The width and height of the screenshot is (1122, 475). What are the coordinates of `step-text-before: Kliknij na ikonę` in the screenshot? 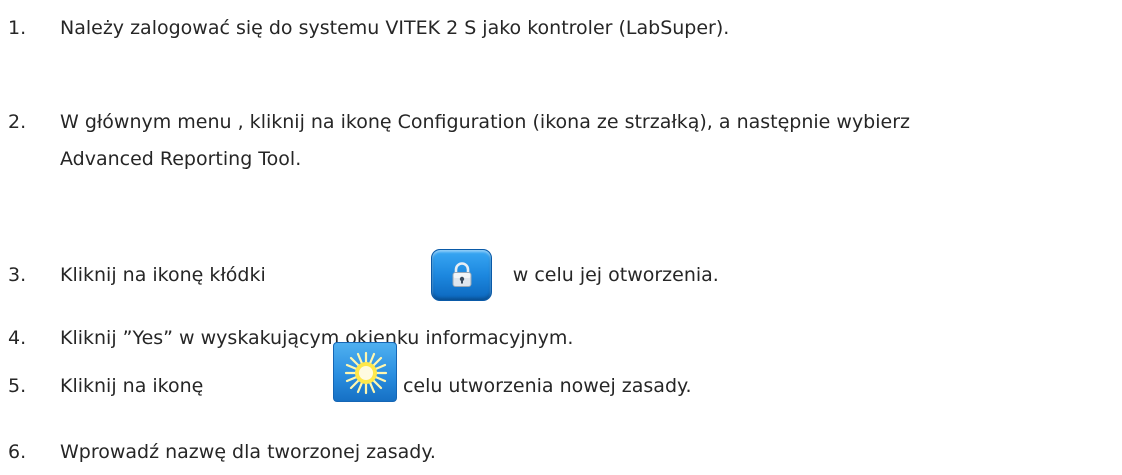 It's located at (132, 386).